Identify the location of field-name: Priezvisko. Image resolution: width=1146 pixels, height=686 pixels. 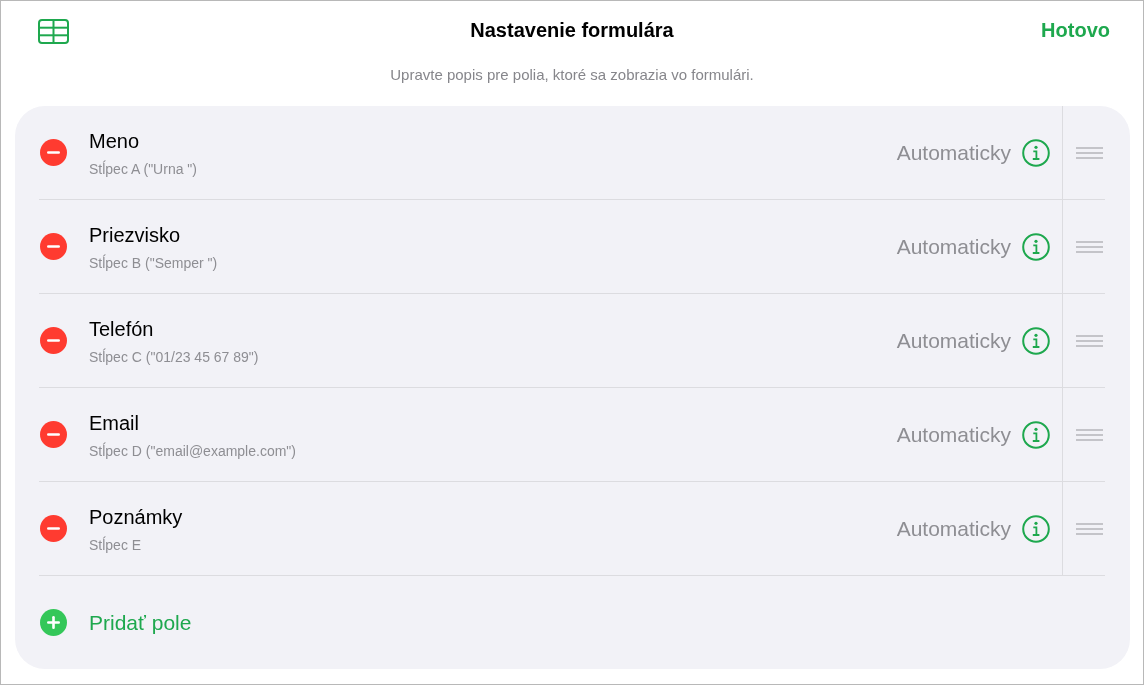
(135, 235).